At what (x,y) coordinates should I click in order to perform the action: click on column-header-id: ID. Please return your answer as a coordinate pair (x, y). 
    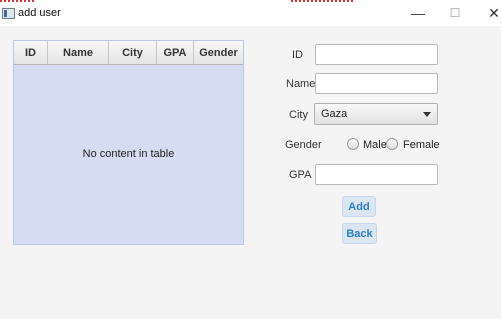
    Looking at the image, I should click on (31, 52).